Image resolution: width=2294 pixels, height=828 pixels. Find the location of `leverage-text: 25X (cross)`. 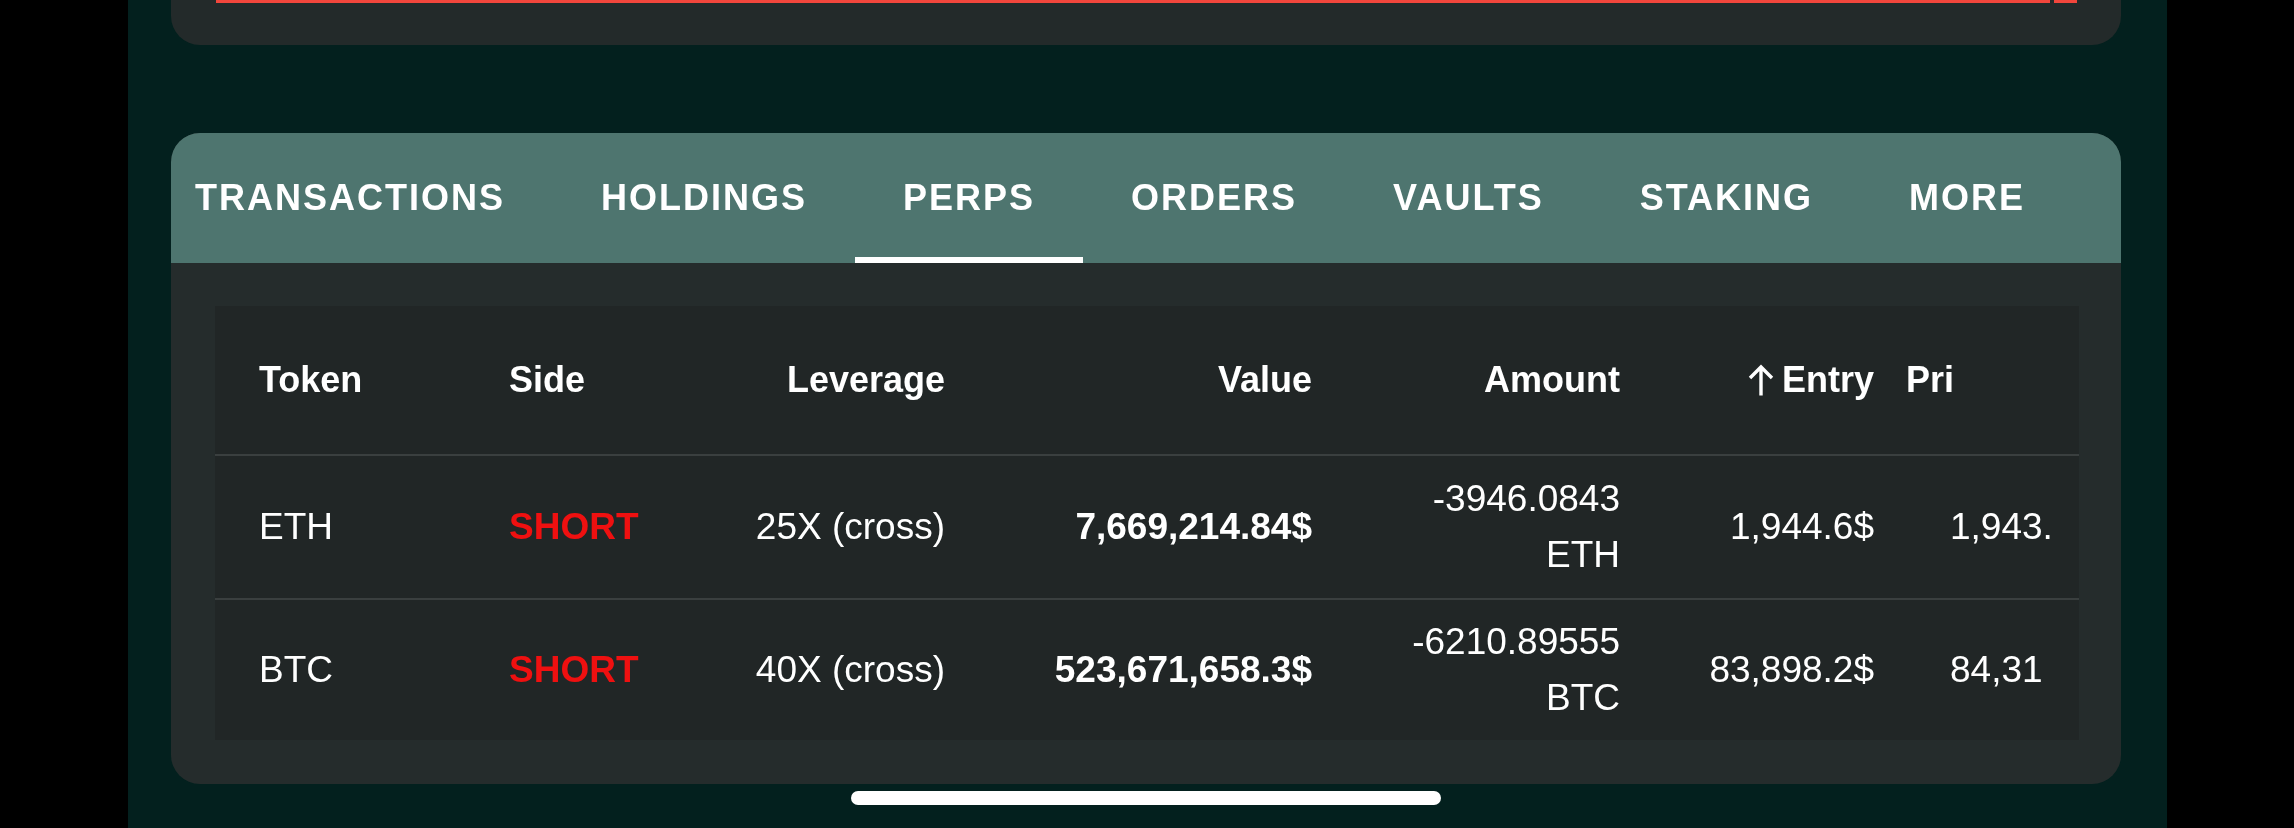

leverage-text: 25X (cross) is located at coordinates (850, 527).